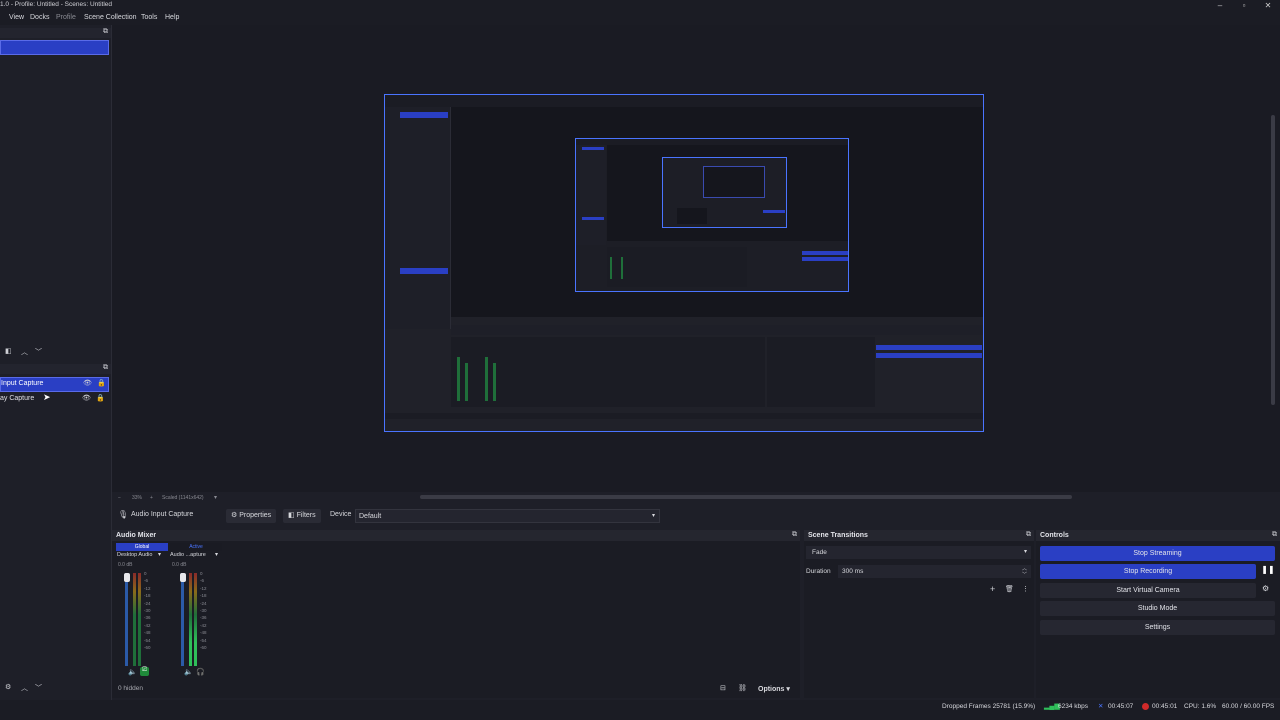 The width and height of the screenshot is (1280, 720). I want to click on menu-scene-collection: Scene Collection, so click(110, 17).